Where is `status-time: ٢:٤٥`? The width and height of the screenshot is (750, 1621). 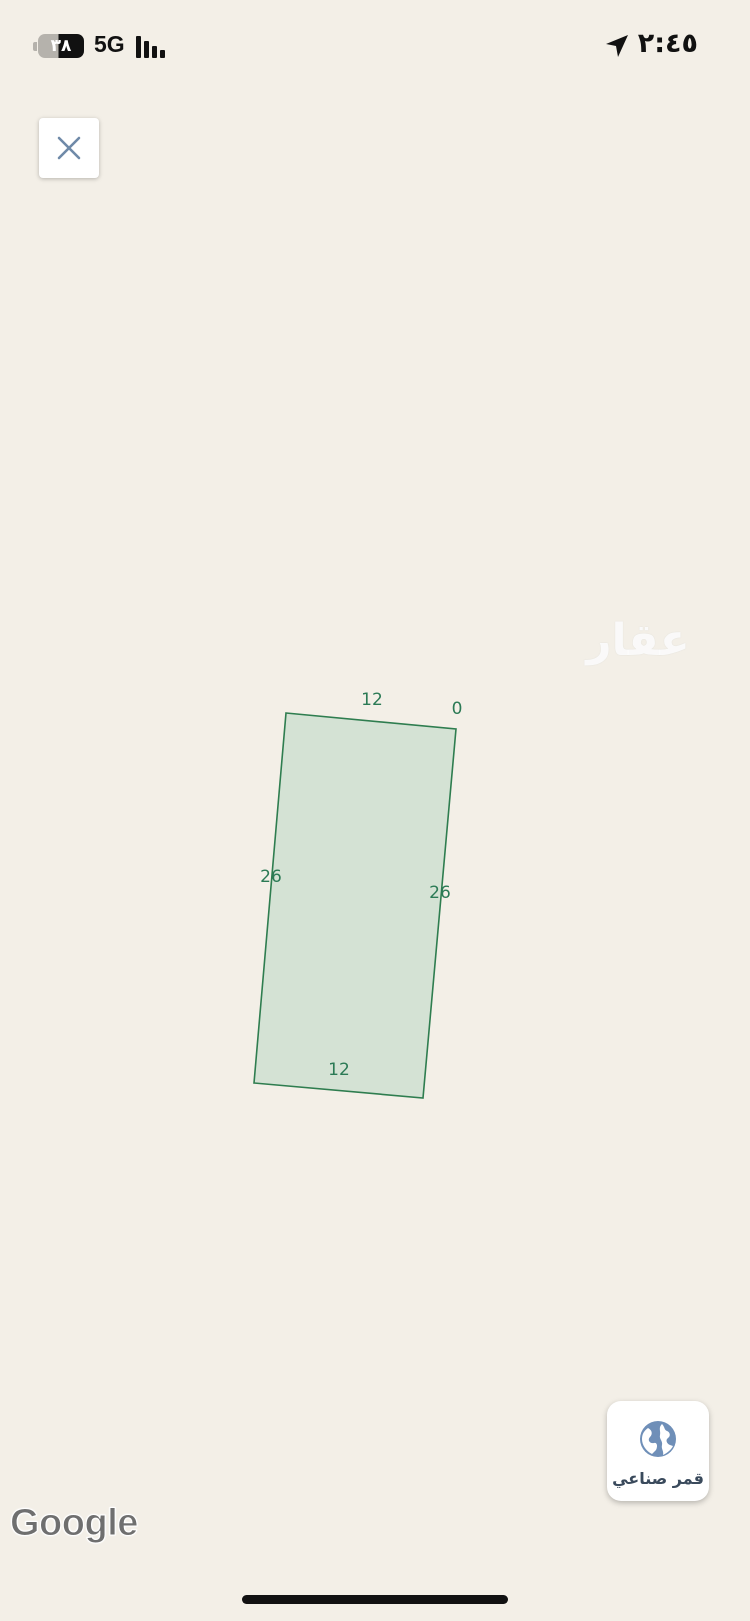
status-time: ٢:٤٥ is located at coordinates (667, 43).